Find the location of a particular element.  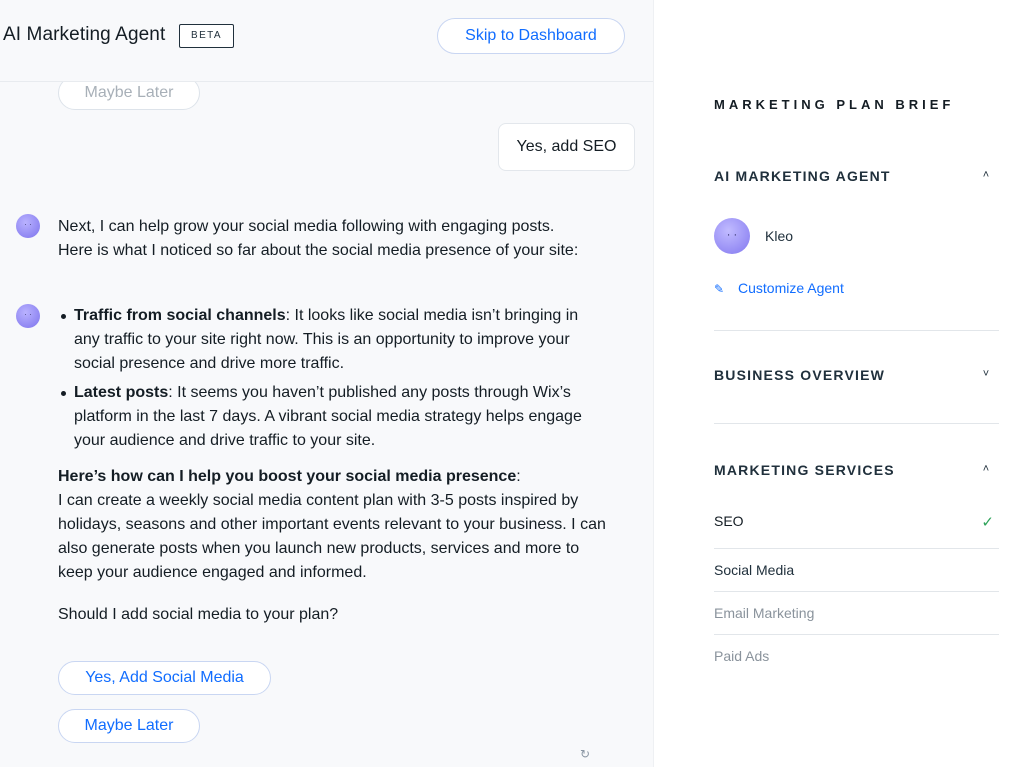

agent-avatar-large: · · is located at coordinates (732, 236).